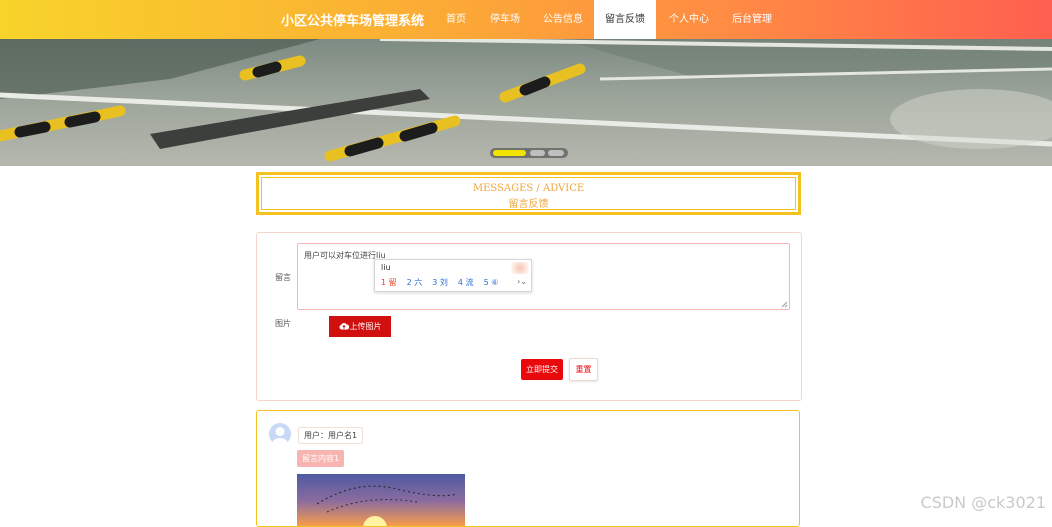 This screenshot has width=1052, height=527. Describe the element at coordinates (466, 282) in the screenshot. I see `ime-candidate: 4 流` at that location.